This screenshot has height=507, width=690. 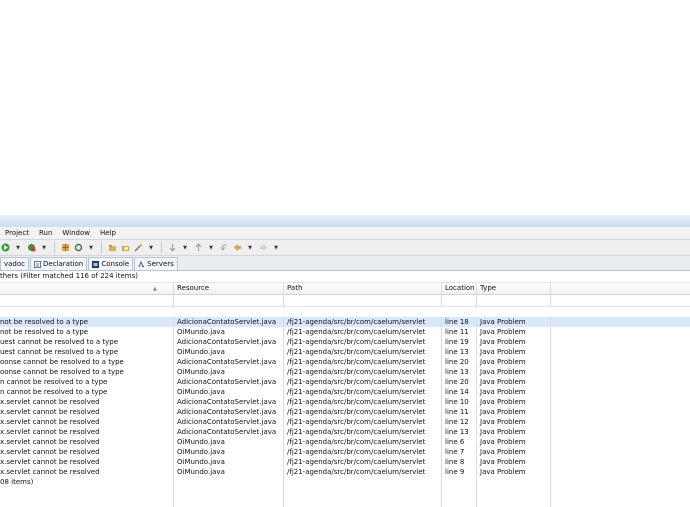 I want to click on menu-help: Help, so click(x=108, y=233).